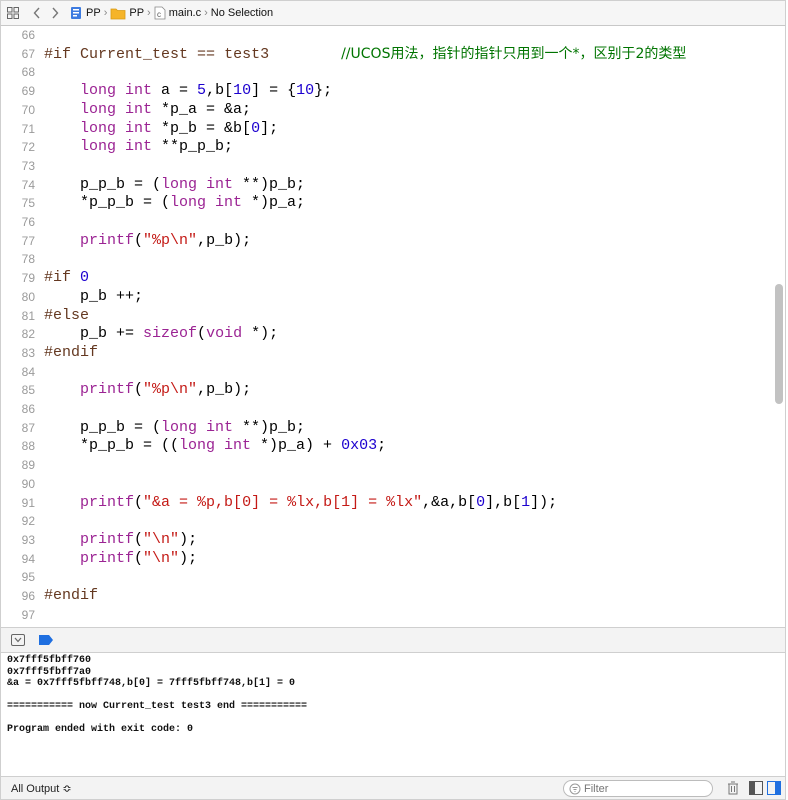 This screenshot has height=800, width=788. I want to click on show-console-view-icon, so click(774, 788).